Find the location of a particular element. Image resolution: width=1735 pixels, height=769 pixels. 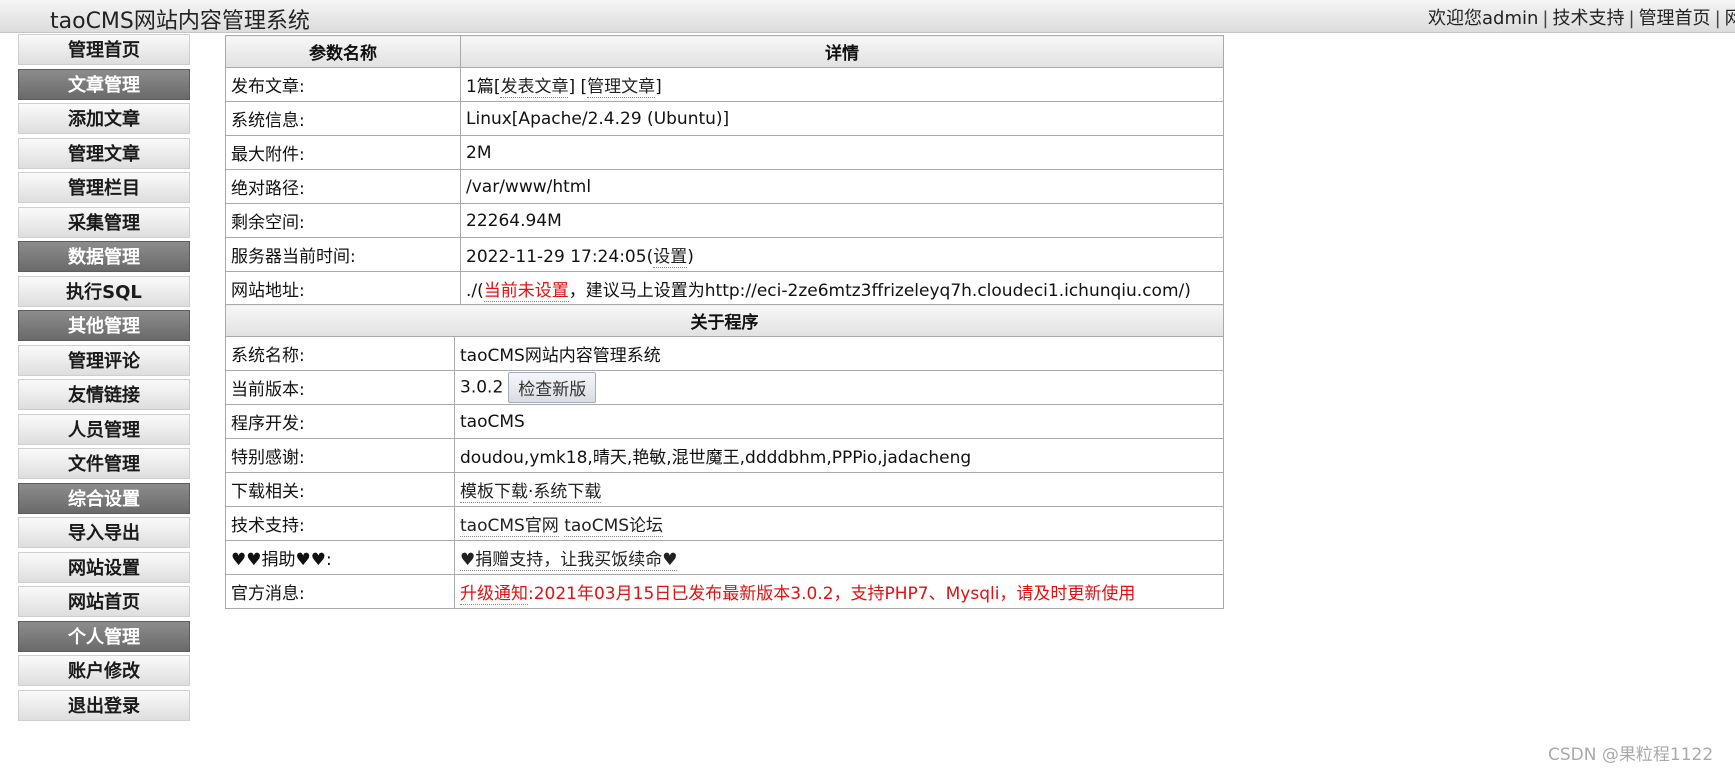

param-value: Linux[Apache/2.4.29 (Ubuntu)] is located at coordinates (842, 118).